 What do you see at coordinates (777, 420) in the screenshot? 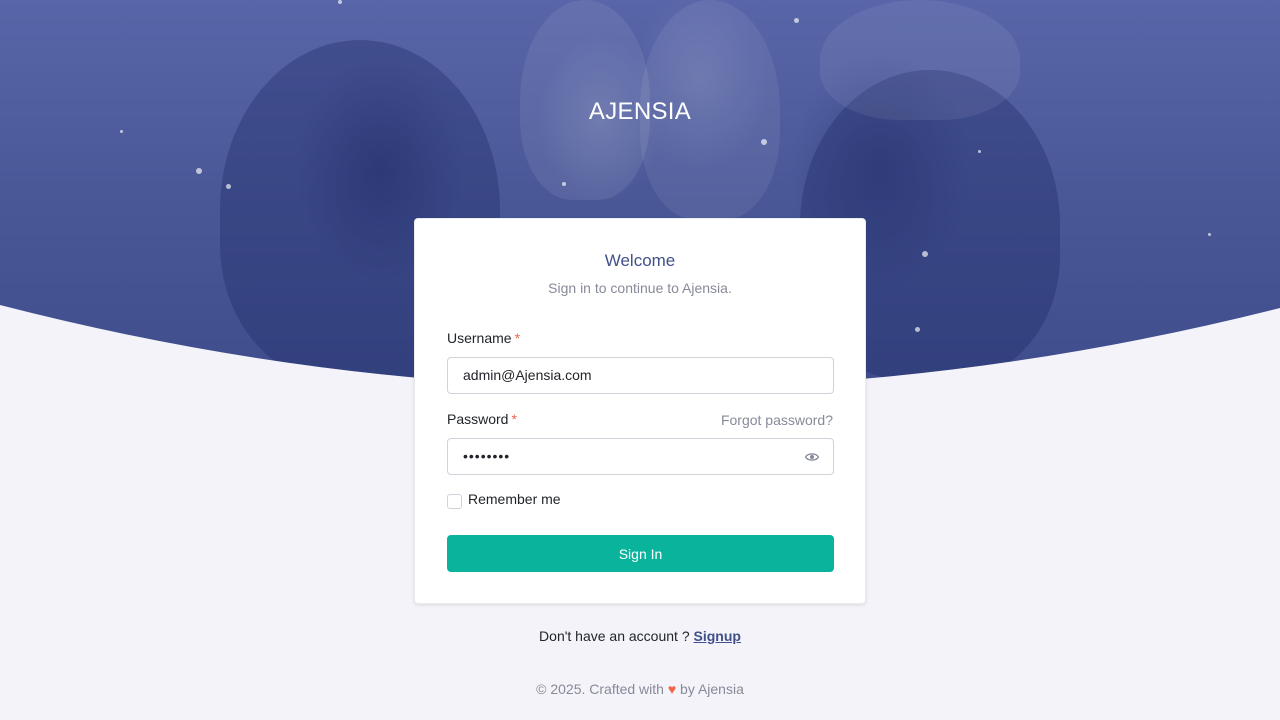
I see `forgot-password-link: Forgot password?` at bounding box center [777, 420].